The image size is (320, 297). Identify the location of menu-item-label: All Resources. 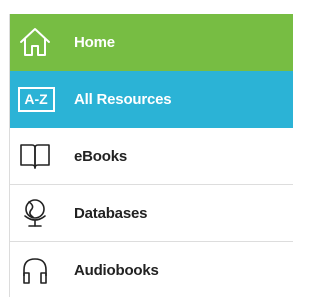
(123, 99).